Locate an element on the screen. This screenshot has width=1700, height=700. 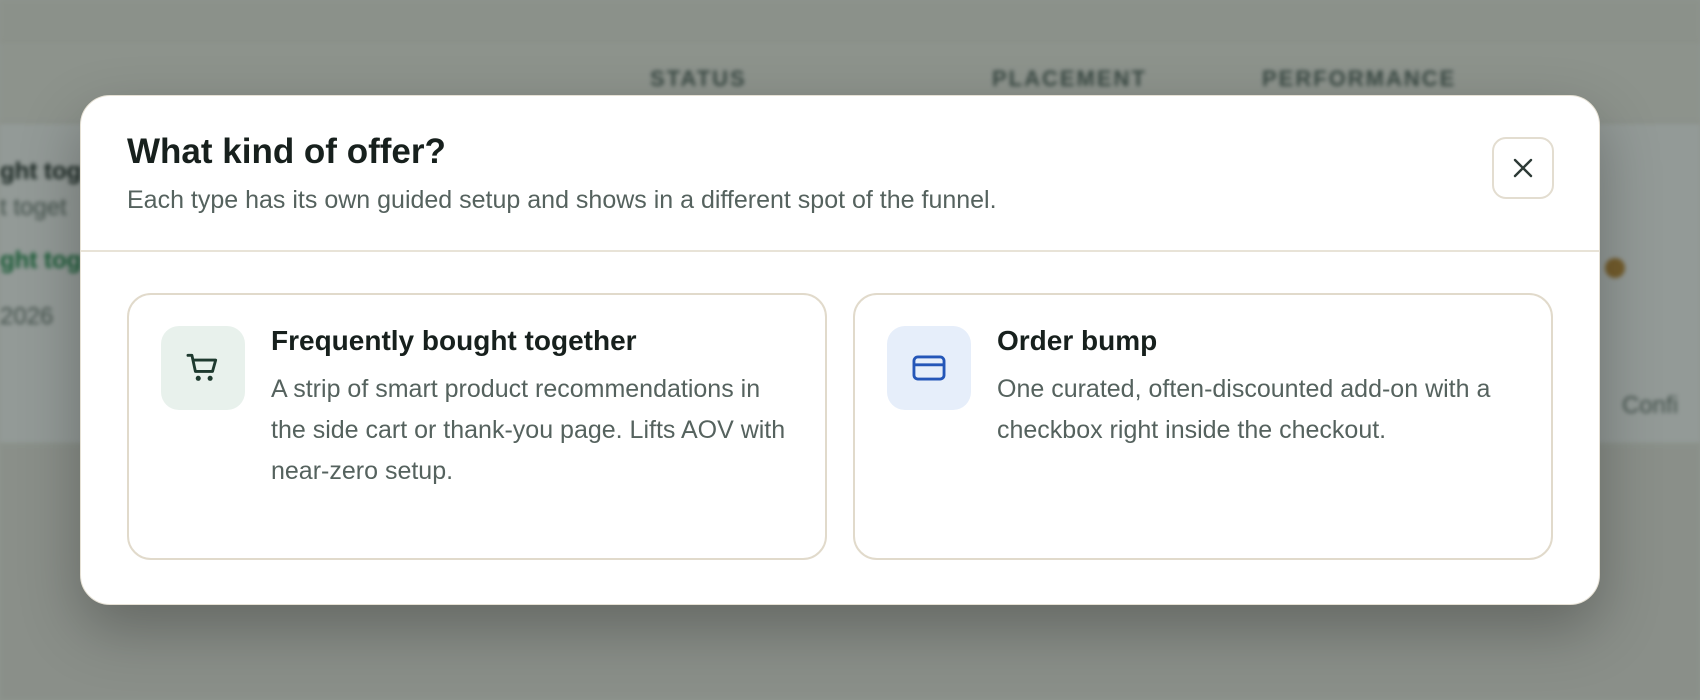
credit-card-icon-tile is located at coordinates (929, 368).